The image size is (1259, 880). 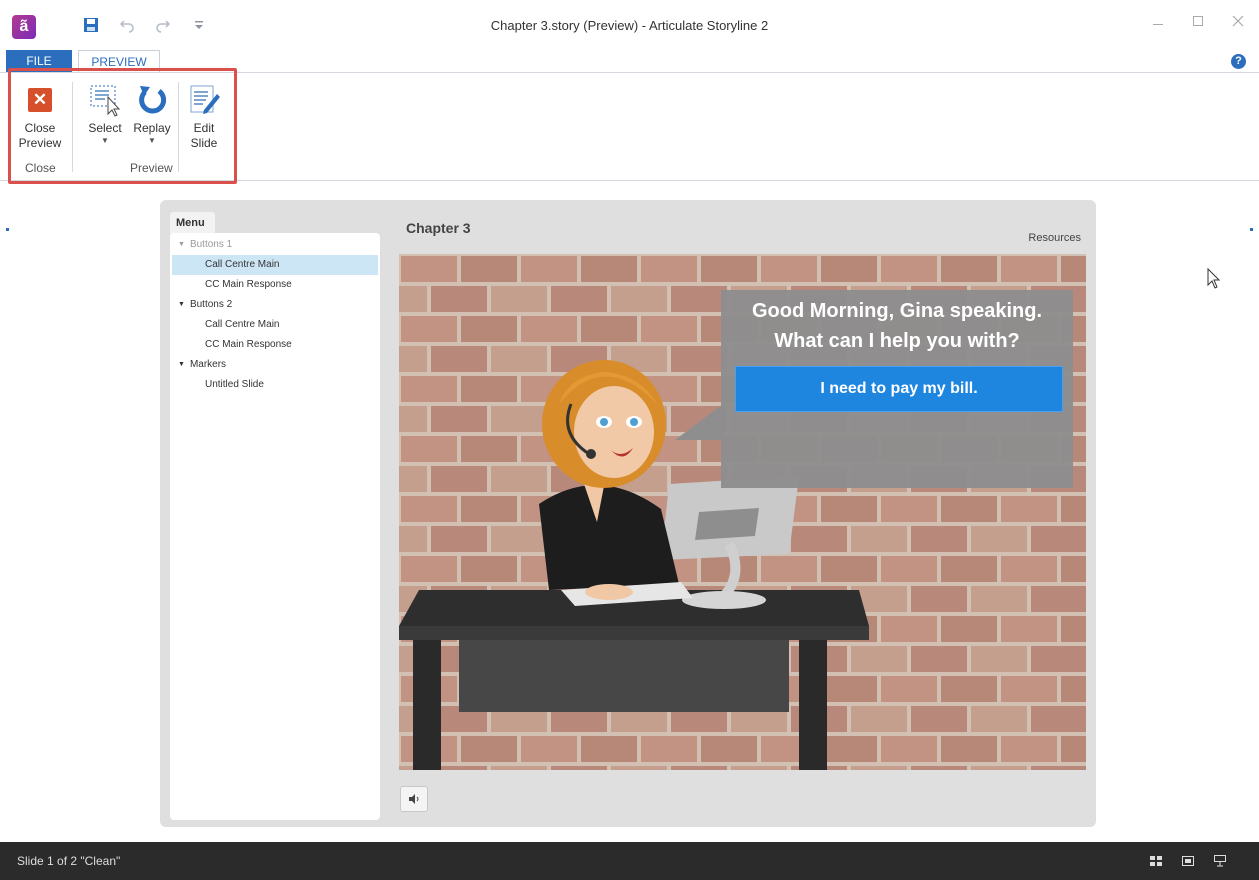 What do you see at coordinates (275, 245) in the screenshot?
I see `menu-section: ▼ Buttons 1` at bounding box center [275, 245].